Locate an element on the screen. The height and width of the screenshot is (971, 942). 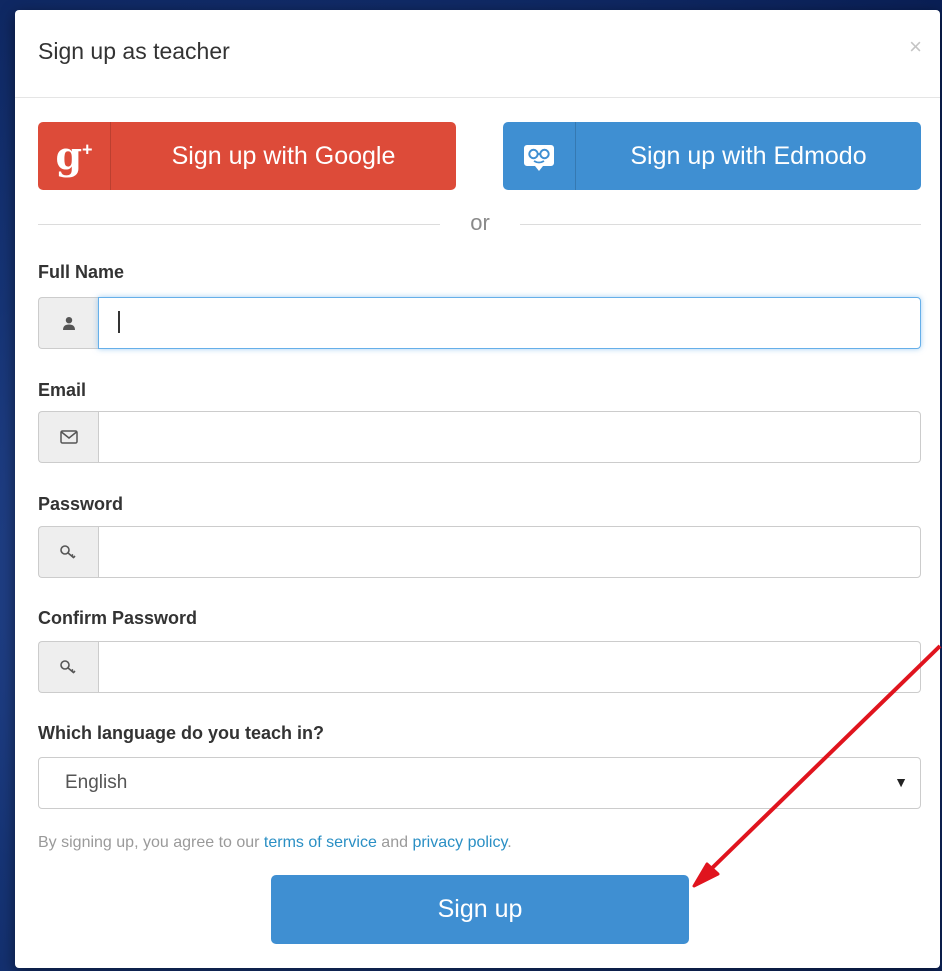
edmodo-signup-label: Sign up with Edmodo is located at coordinates (748, 155).